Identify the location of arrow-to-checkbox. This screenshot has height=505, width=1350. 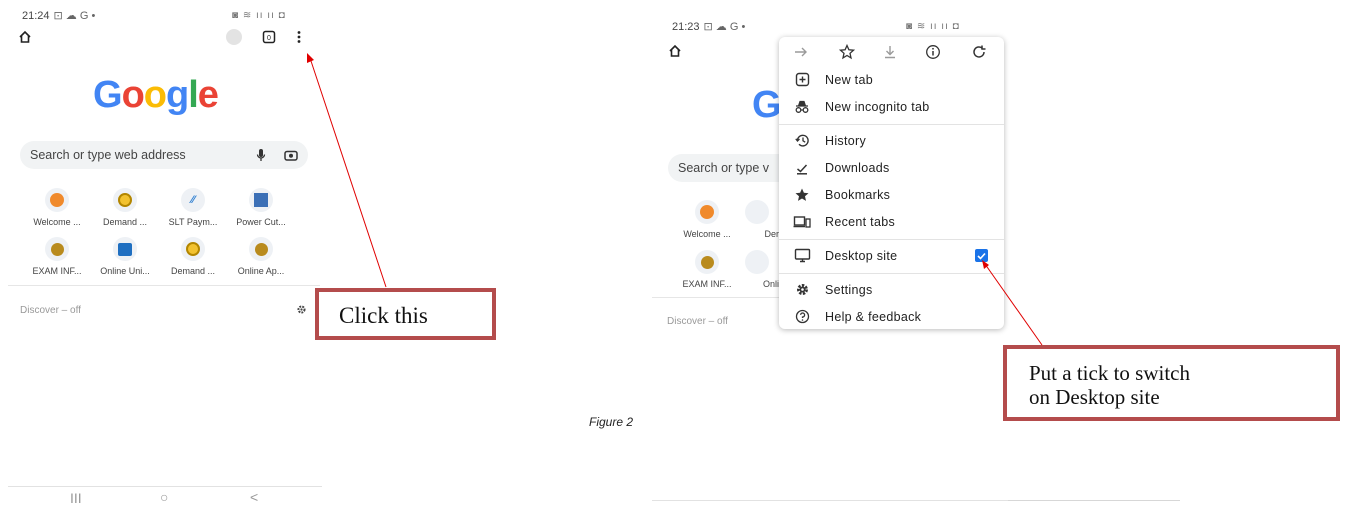
(1013, 304).